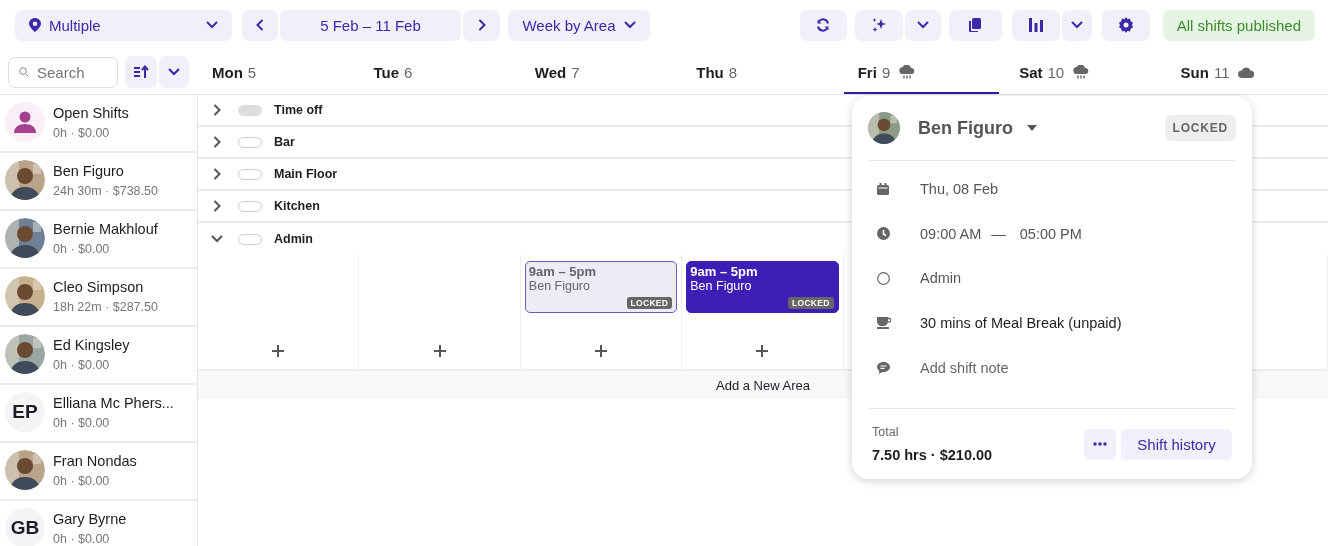 The width and height of the screenshot is (1328, 546). What do you see at coordinates (579, 25) in the screenshot?
I see `view-dropdown: Week by Area` at bounding box center [579, 25].